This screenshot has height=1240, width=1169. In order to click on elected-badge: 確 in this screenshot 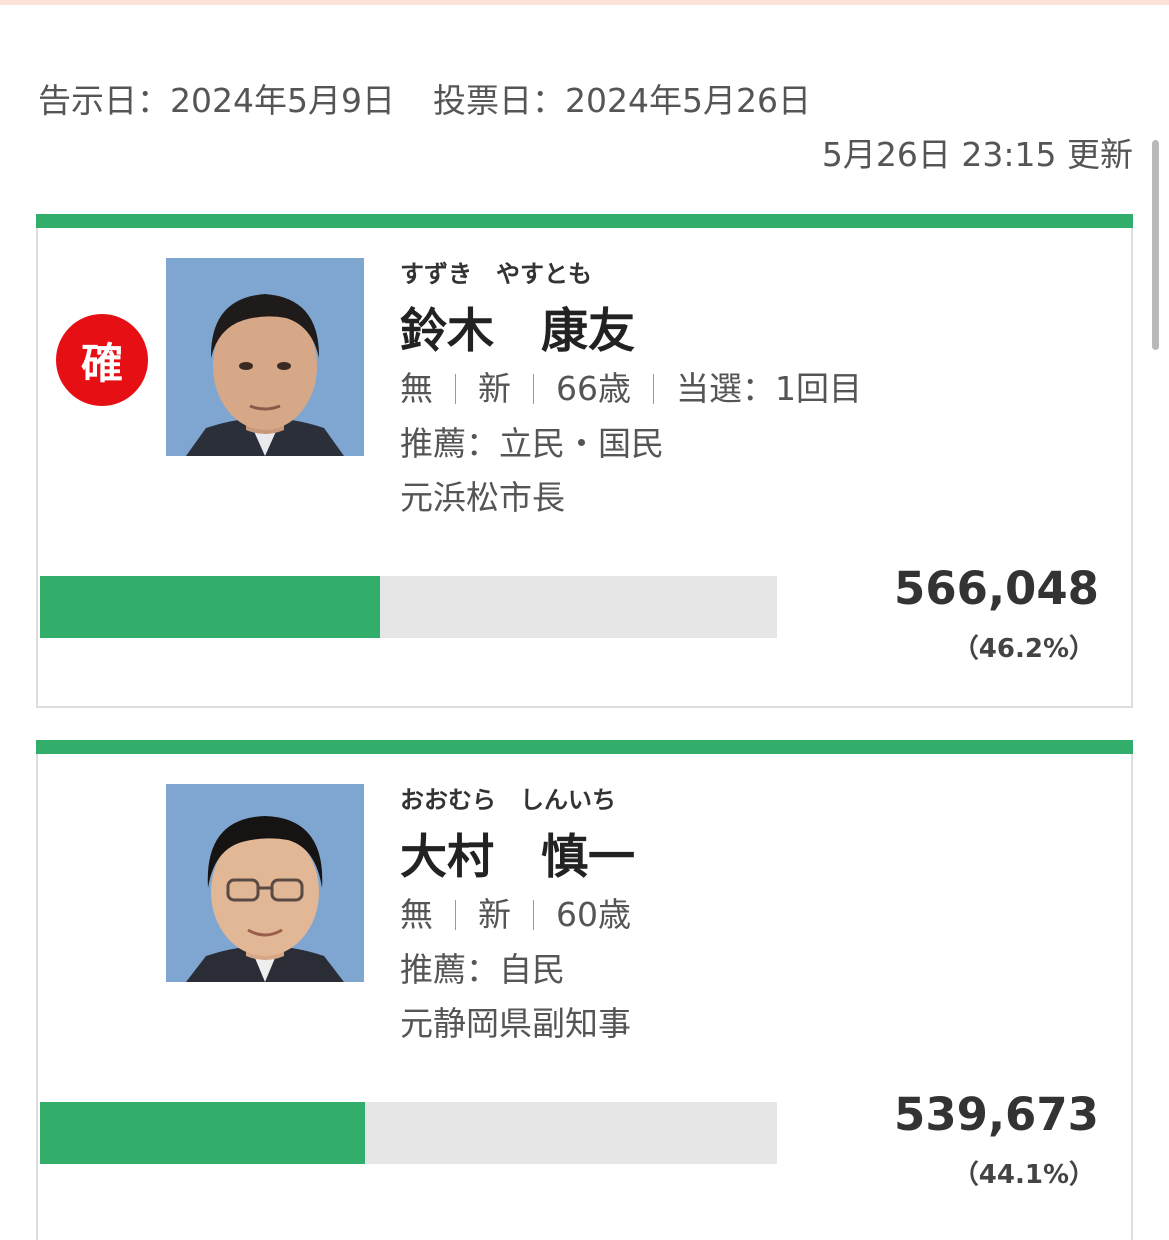, I will do `click(102, 360)`.